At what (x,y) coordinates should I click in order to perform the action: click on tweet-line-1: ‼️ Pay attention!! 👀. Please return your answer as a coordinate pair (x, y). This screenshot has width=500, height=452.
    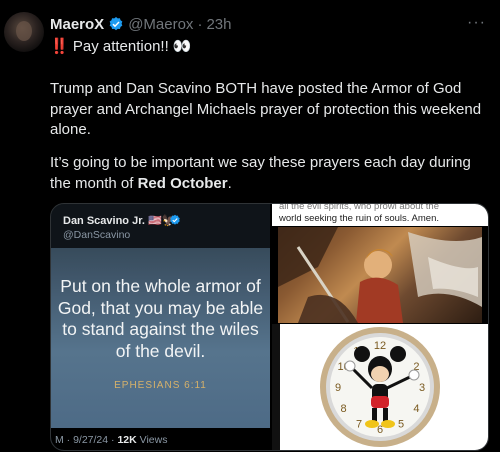
    Looking at the image, I should click on (121, 47).